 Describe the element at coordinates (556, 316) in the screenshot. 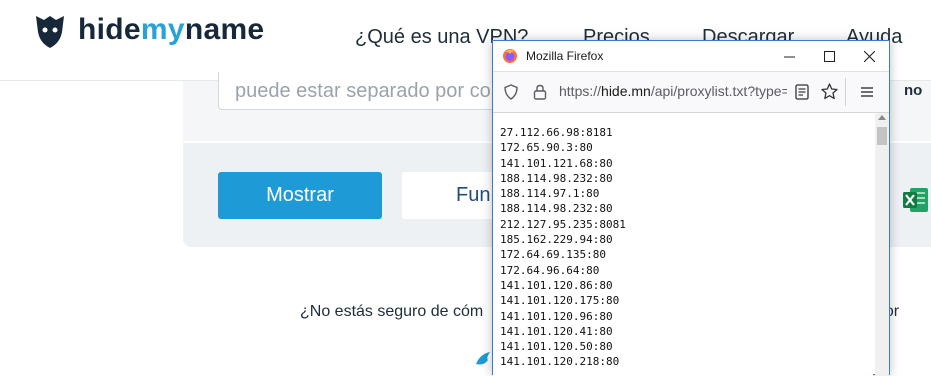

I see `proxy-entry: 141.101.120.96:80` at that location.